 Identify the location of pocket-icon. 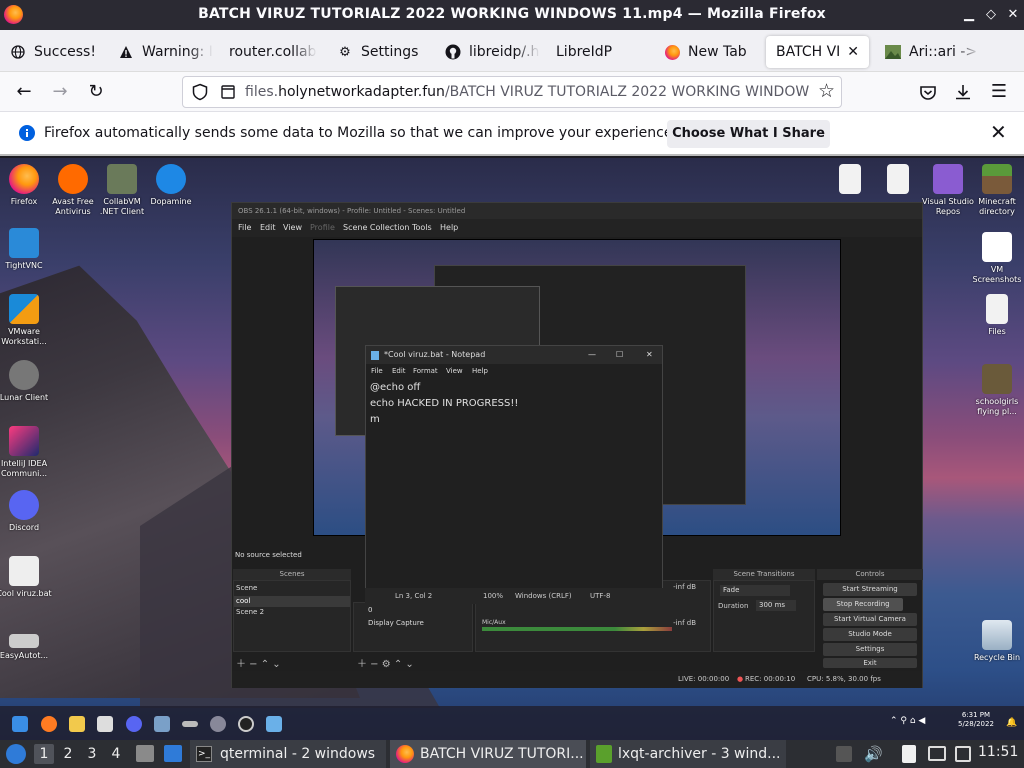
(928, 92).